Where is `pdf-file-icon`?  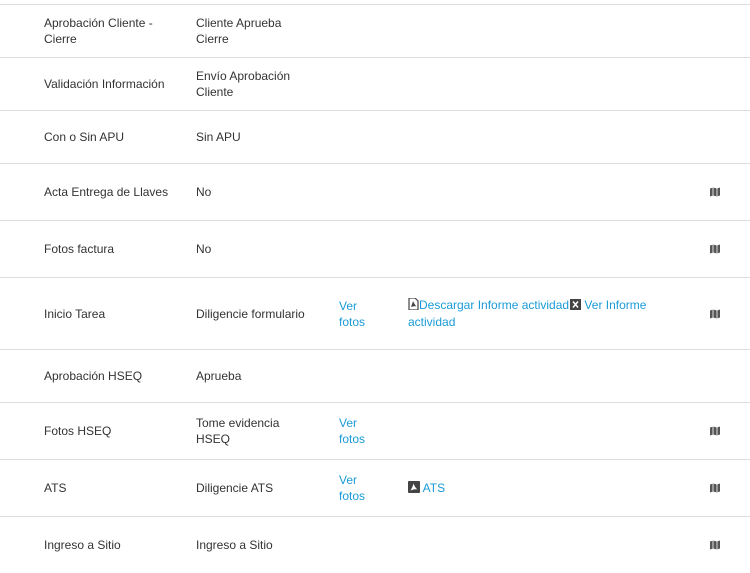 pdf-file-icon is located at coordinates (413, 305).